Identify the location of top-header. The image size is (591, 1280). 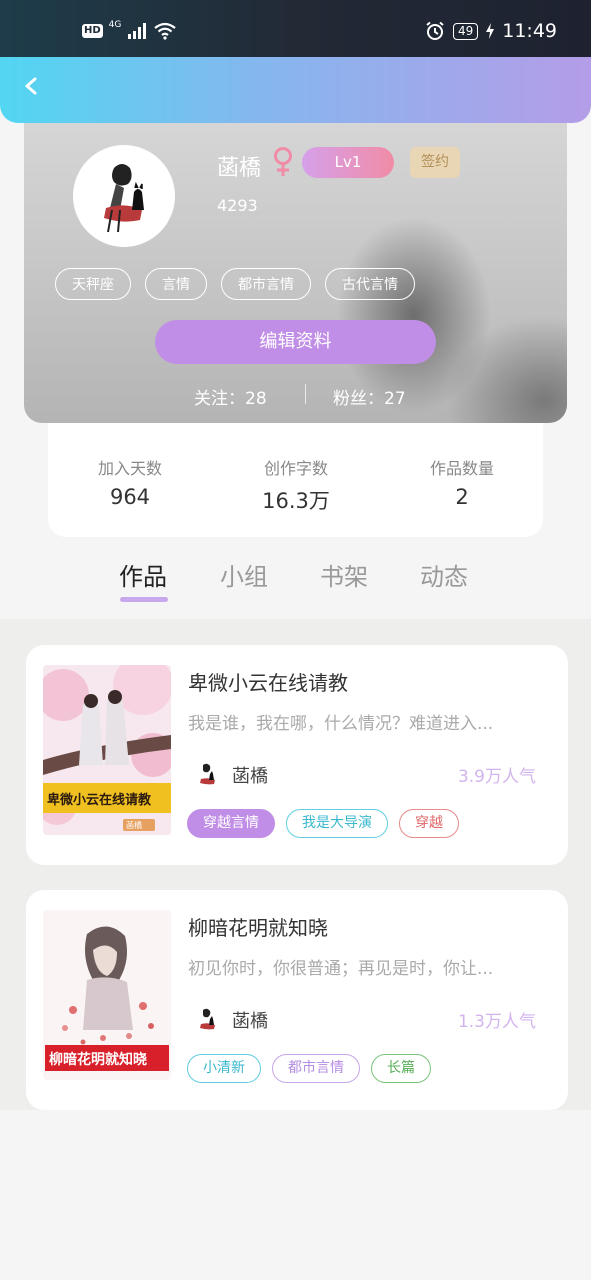
(295, 90).